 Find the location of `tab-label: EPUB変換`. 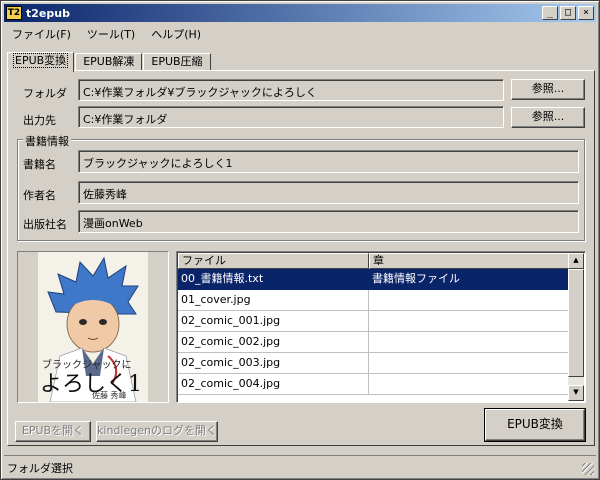

tab-label: EPUB変換 is located at coordinates (41, 60).